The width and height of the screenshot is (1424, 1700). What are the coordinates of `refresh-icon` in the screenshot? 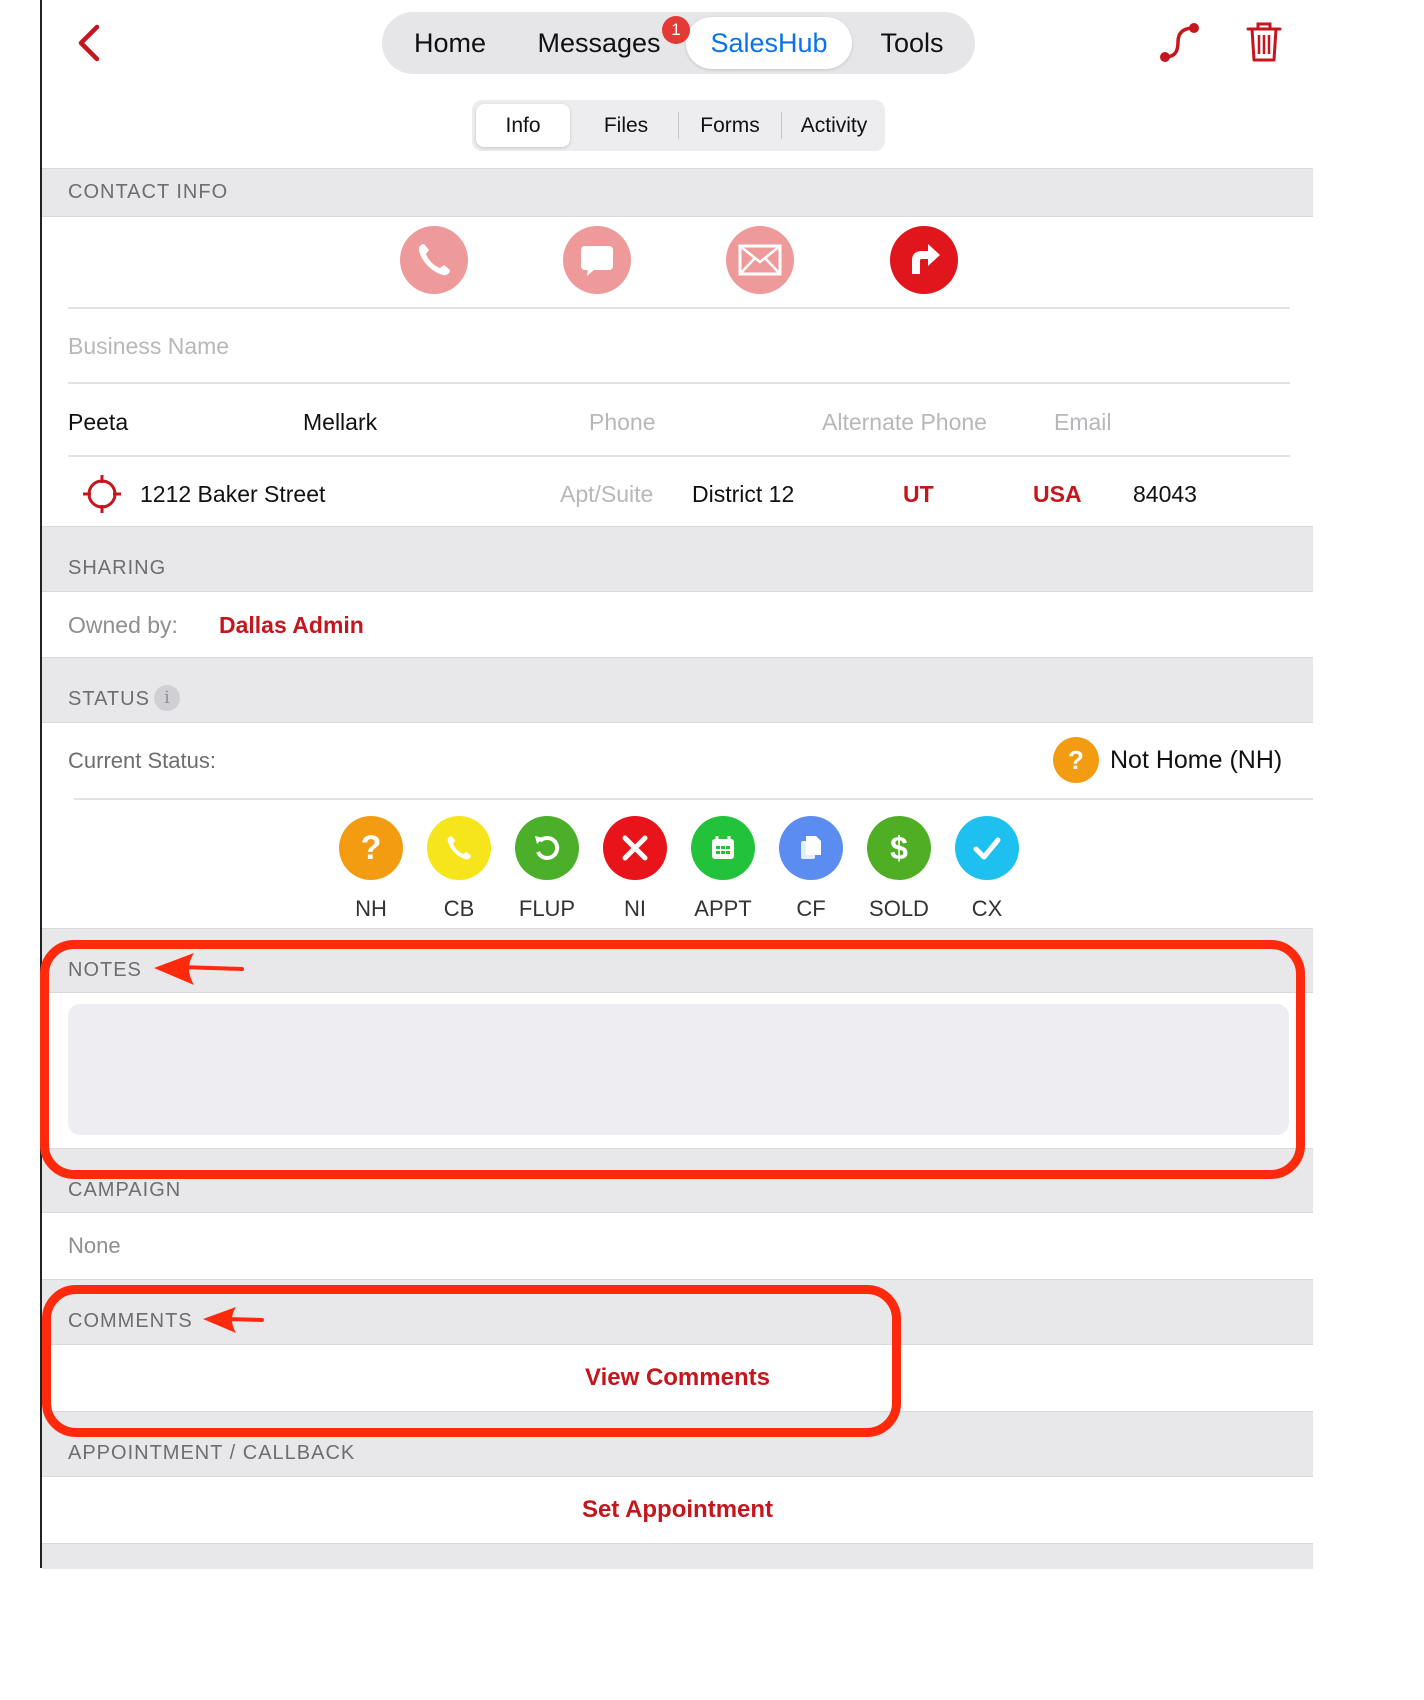 It's located at (547, 847).